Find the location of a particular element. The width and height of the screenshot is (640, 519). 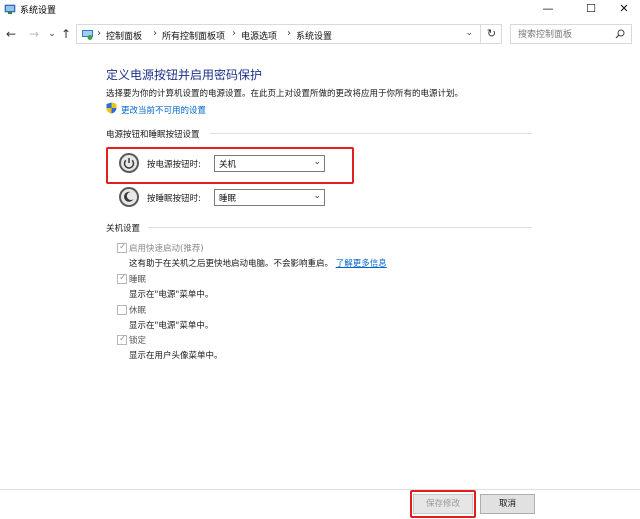

close-button: ✕ is located at coordinates (624, 9).